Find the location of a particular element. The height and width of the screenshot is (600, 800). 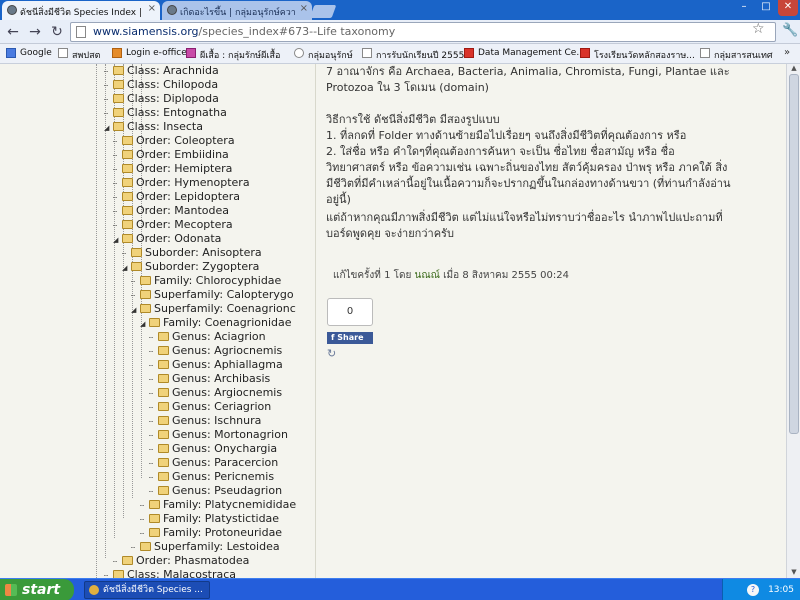

tree-node: ┄ Order: Lepidoptera is located at coordinates (176, 197).